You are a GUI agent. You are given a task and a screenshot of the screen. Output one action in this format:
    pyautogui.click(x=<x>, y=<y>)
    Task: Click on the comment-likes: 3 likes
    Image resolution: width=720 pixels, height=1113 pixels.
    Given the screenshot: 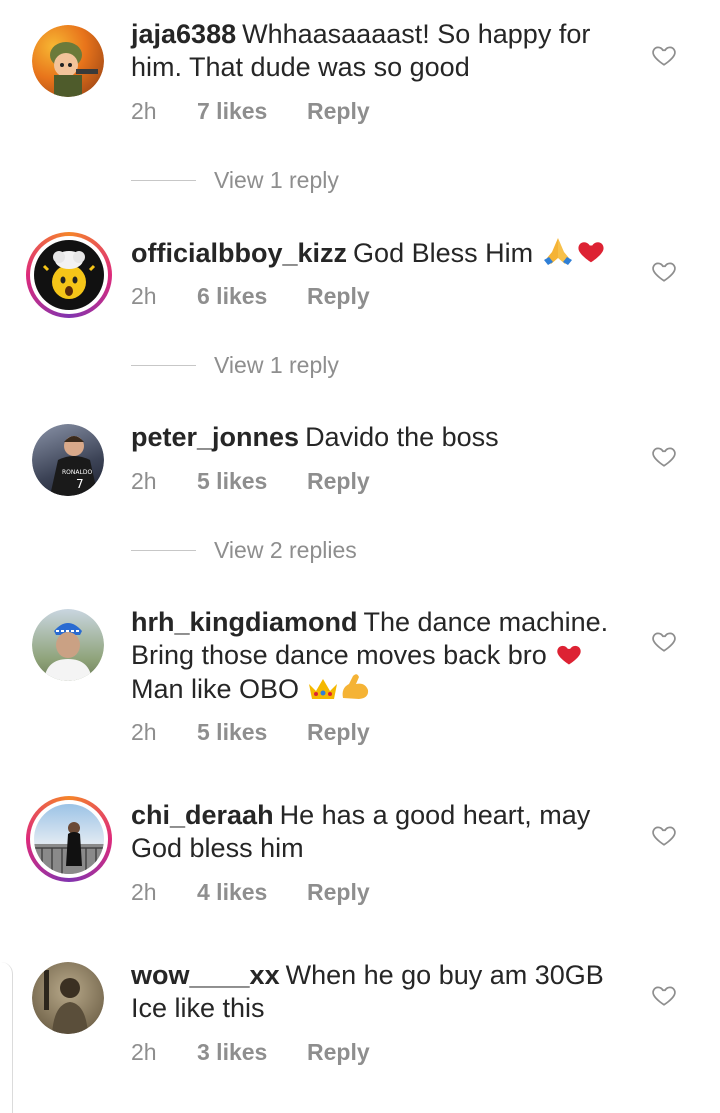 What is the action you would take?
    pyautogui.click(x=252, y=1052)
    